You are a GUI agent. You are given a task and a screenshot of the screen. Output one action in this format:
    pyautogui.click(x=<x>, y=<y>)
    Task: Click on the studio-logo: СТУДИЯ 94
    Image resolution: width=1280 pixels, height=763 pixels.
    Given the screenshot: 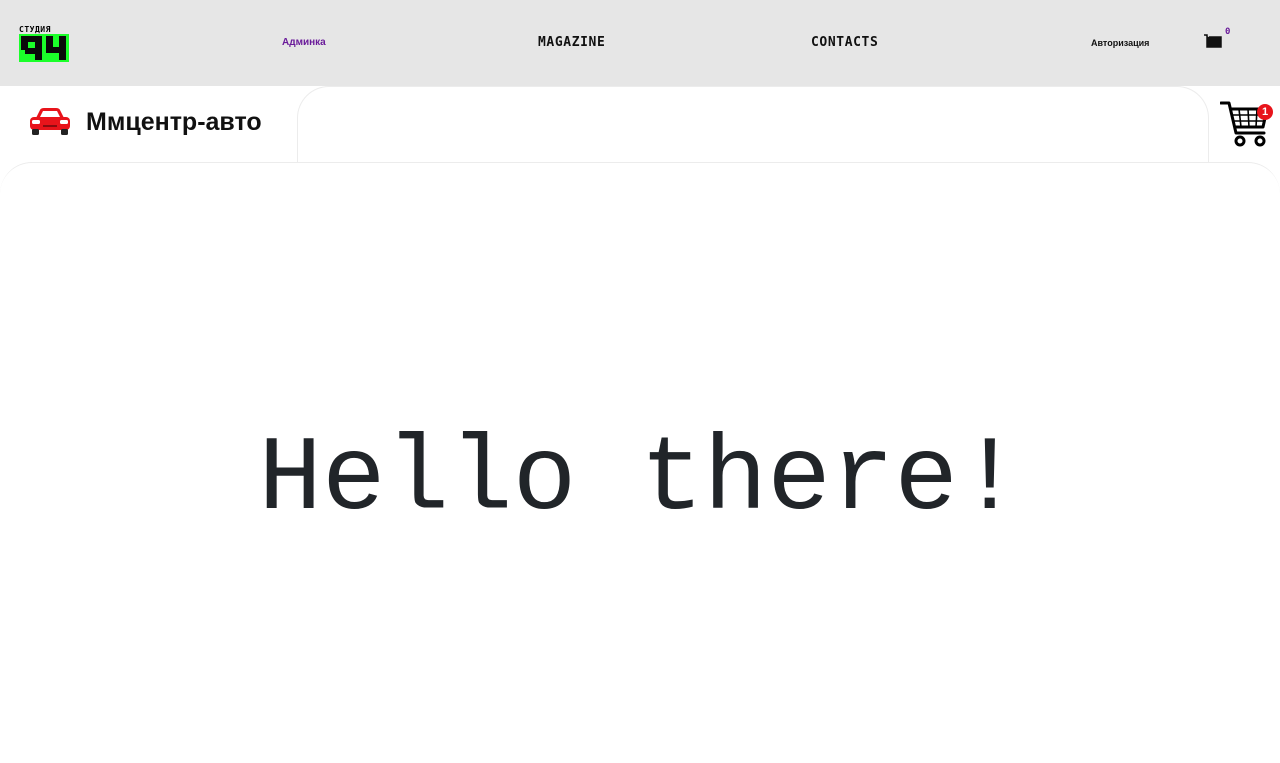 What is the action you would take?
    pyautogui.click(x=44, y=43)
    